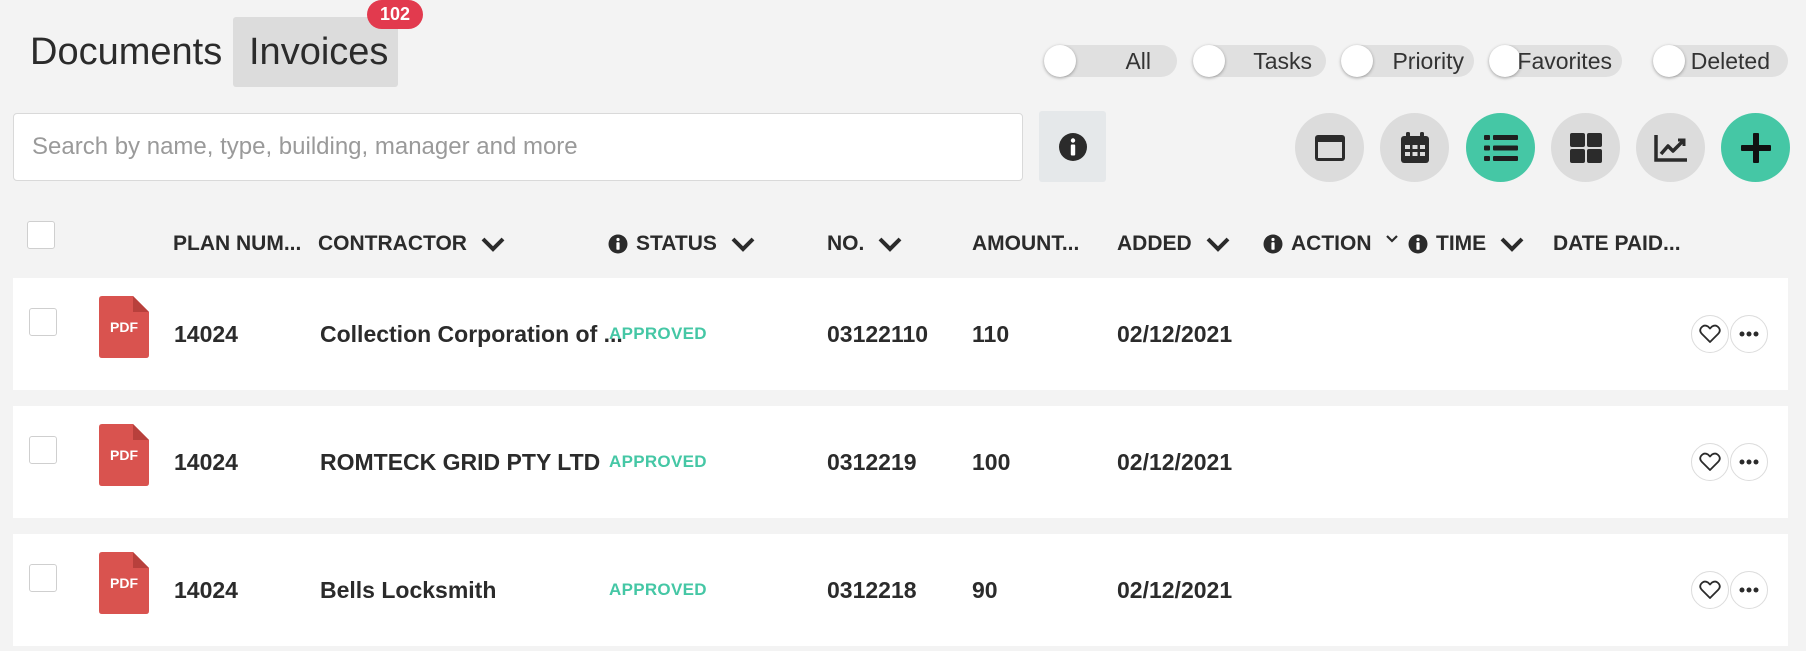 This screenshot has height=651, width=1806. I want to click on list-view-button, so click(1500, 147).